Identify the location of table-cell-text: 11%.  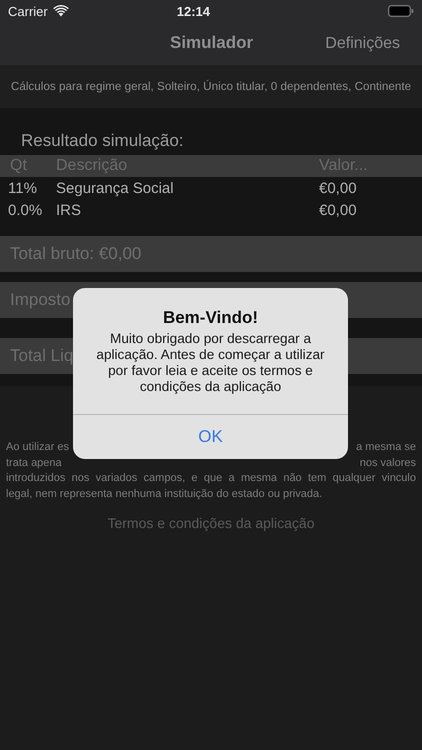
(23, 188).